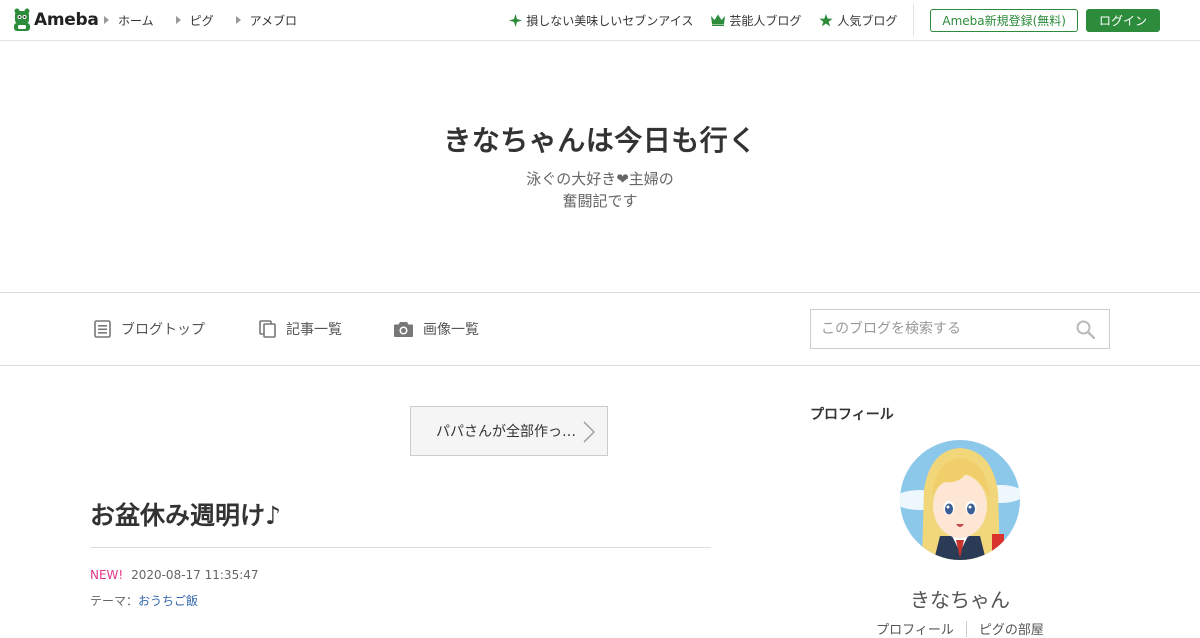 This screenshot has width=1200, height=638. What do you see at coordinates (102, 329) in the screenshot?
I see `document-icon` at bounding box center [102, 329].